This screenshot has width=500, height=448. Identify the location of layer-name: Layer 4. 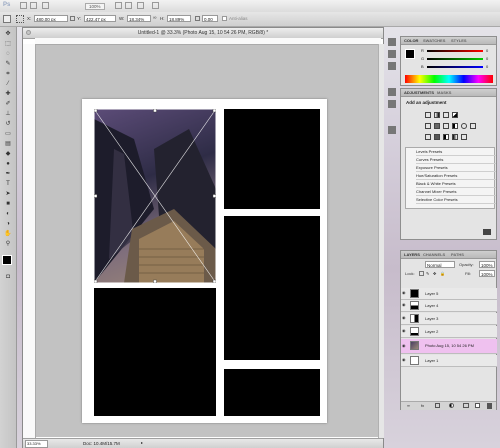
(431, 305).